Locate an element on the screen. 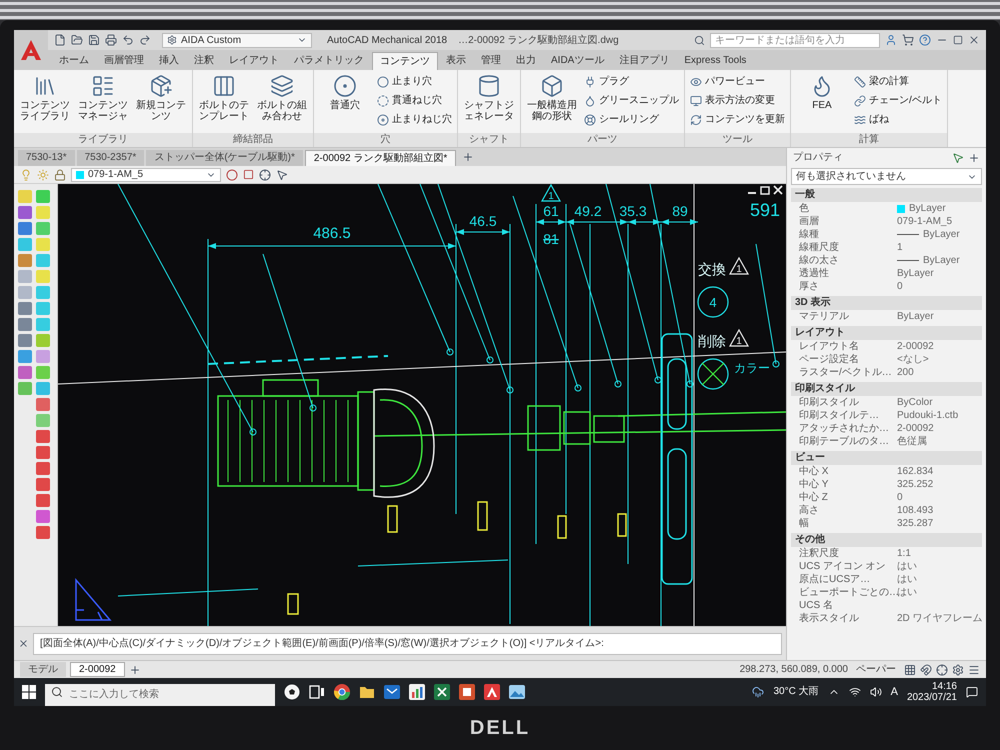  document-tab: 7530-2357* is located at coordinates (110, 158).